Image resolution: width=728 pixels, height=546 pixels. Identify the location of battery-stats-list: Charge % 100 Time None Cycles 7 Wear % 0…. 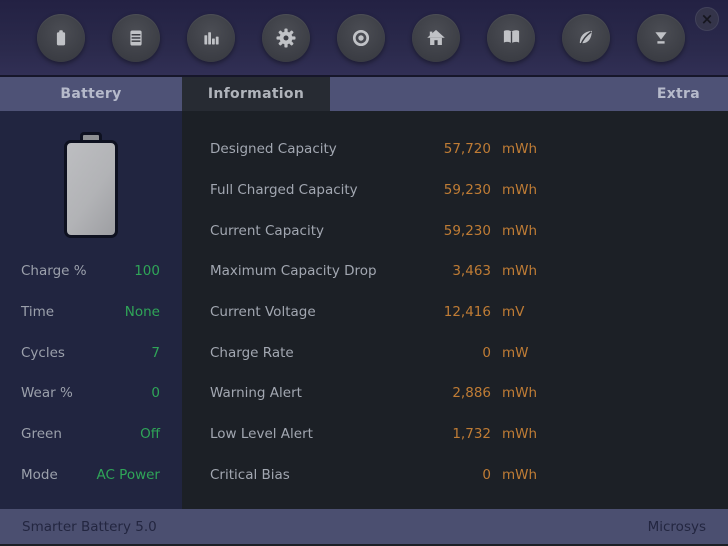
(91, 373).